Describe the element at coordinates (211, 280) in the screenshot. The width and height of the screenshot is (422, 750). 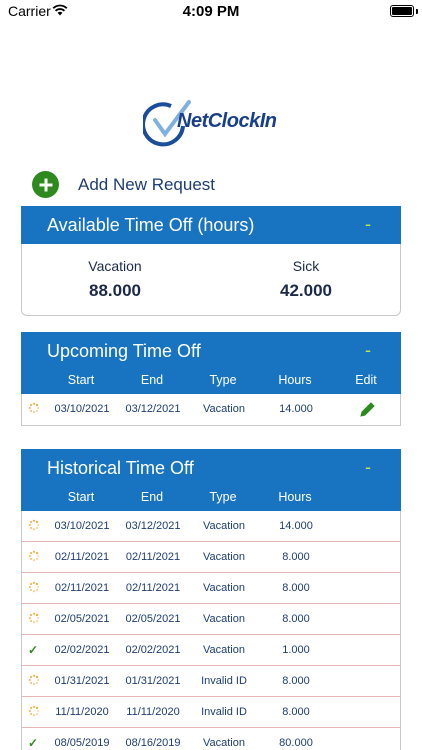
I see `available-balances: Vacation 88.000 Sick 42.000` at that location.